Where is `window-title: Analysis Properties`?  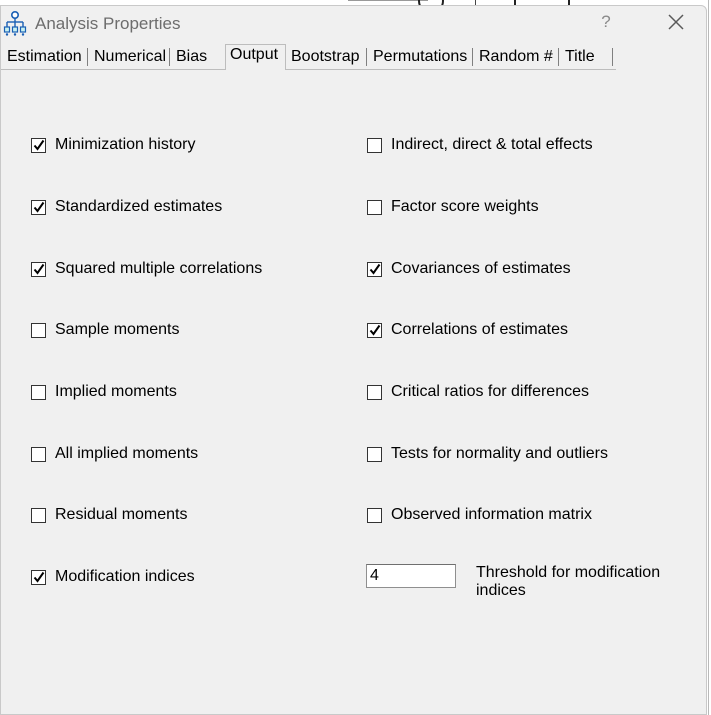
window-title: Analysis Properties is located at coordinates (108, 23).